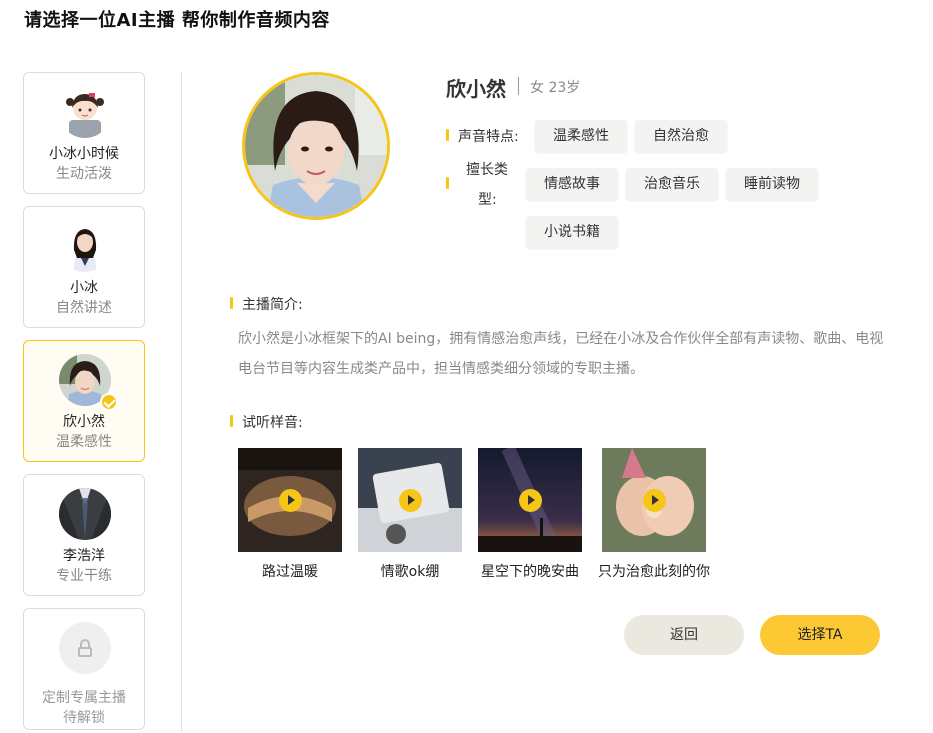 The height and width of the screenshot is (733, 933). What do you see at coordinates (84, 442) in the screenshot?
I see `host-desc: 温柔感性` at bounding box center [84, 442].